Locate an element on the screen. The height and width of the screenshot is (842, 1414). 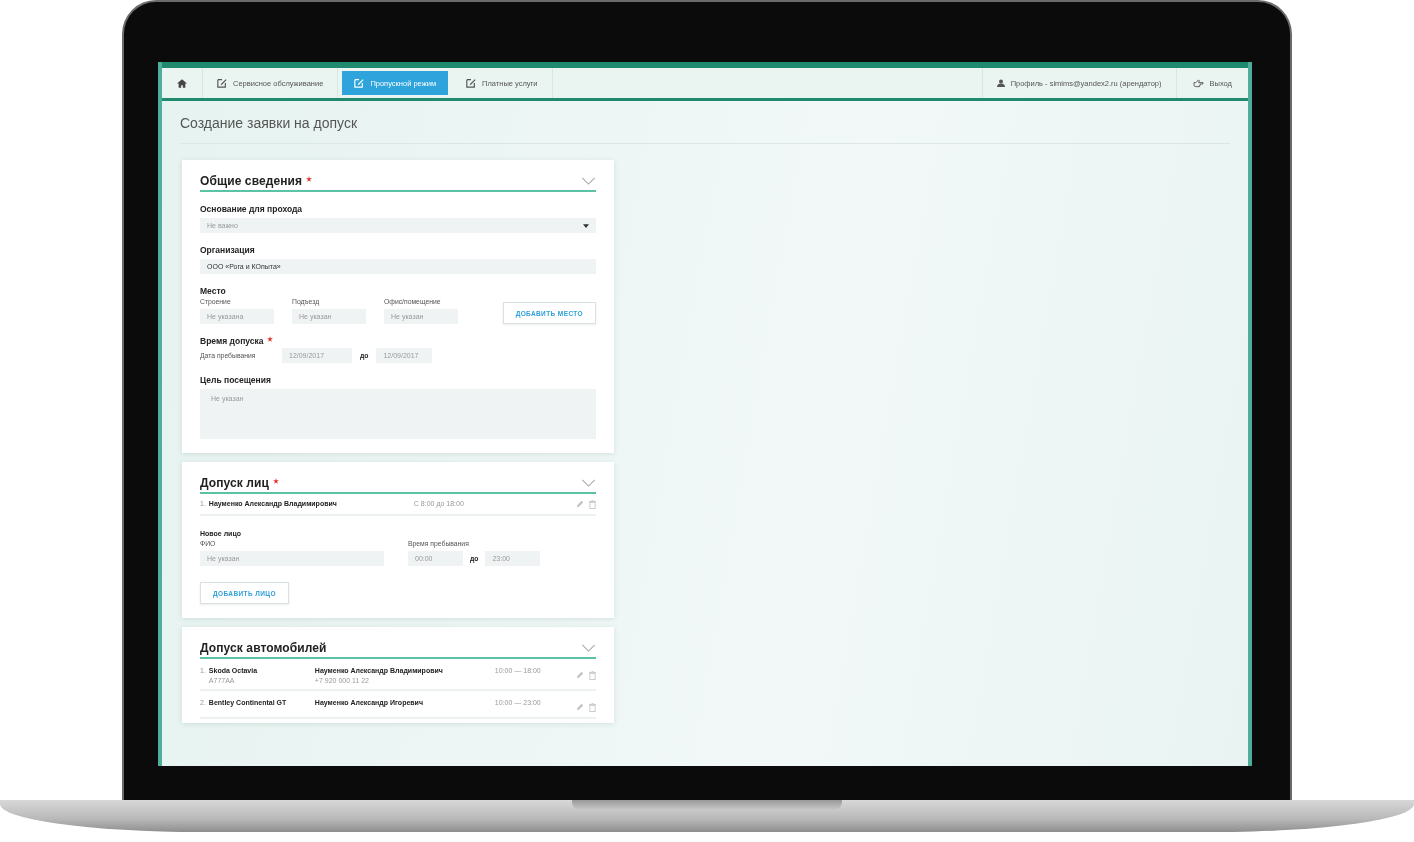
user-icon is located at coordinates (1000, 83).